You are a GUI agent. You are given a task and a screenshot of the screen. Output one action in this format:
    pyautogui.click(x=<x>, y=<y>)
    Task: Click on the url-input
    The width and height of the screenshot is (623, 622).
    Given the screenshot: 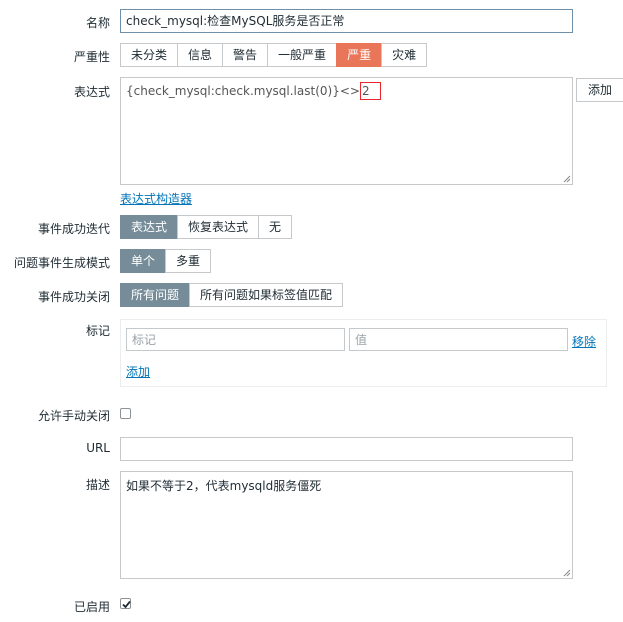 What is the action you would take?
    pyautogui.click(x=346, y=449)
    